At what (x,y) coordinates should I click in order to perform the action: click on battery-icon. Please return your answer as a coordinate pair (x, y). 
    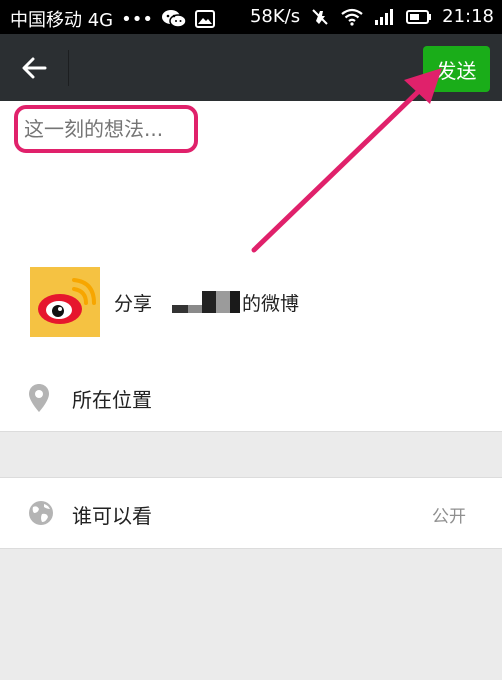
    Looking at the image, I should click on (419, 17).